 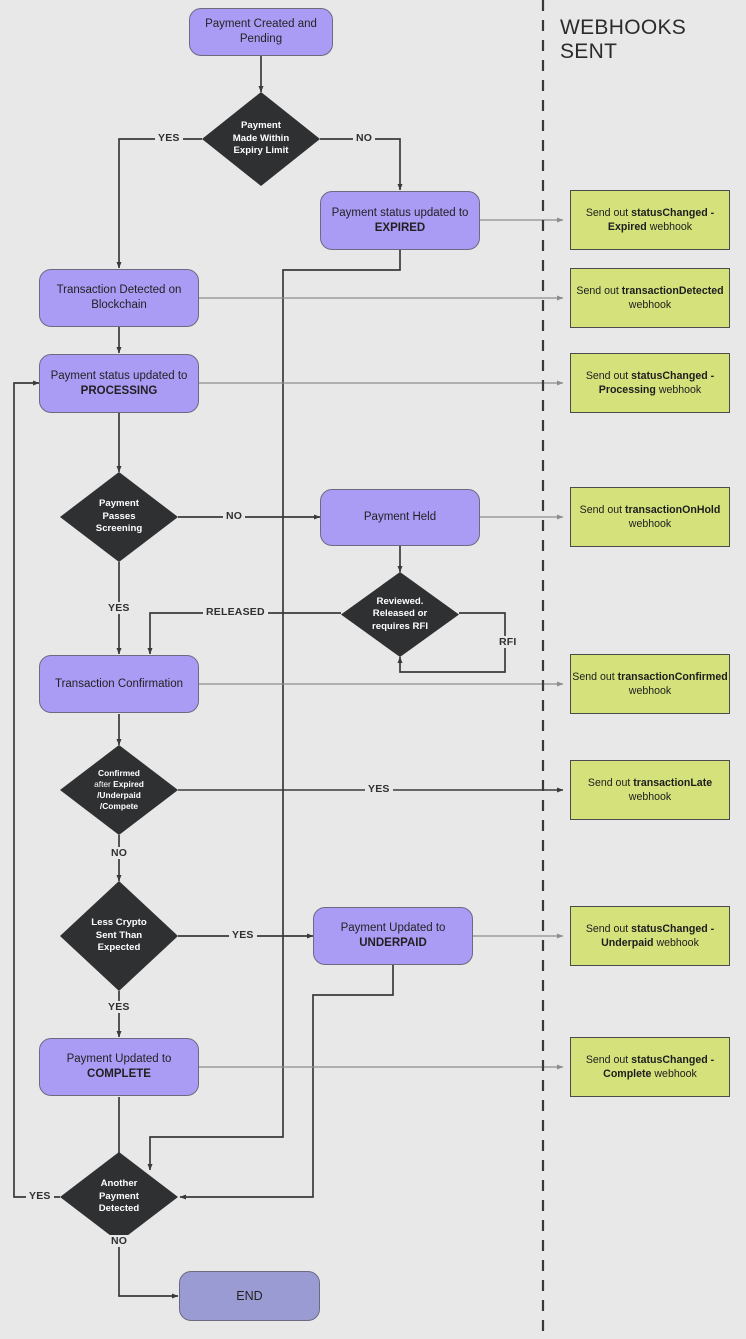 What do you see at coordinates (672, 676) in the screenshot?
I see `webhook-event-name: transactionConfirmed` at bounding box center [672, 676].